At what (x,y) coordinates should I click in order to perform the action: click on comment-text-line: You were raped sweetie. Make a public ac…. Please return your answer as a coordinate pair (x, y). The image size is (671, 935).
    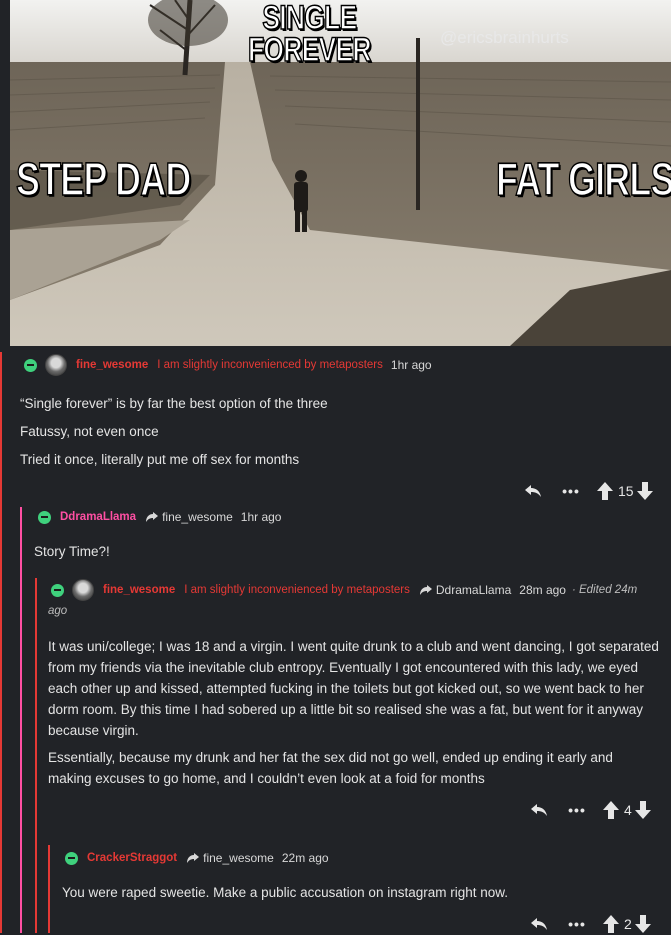
    Looking at the image, I should click on (285, 892).